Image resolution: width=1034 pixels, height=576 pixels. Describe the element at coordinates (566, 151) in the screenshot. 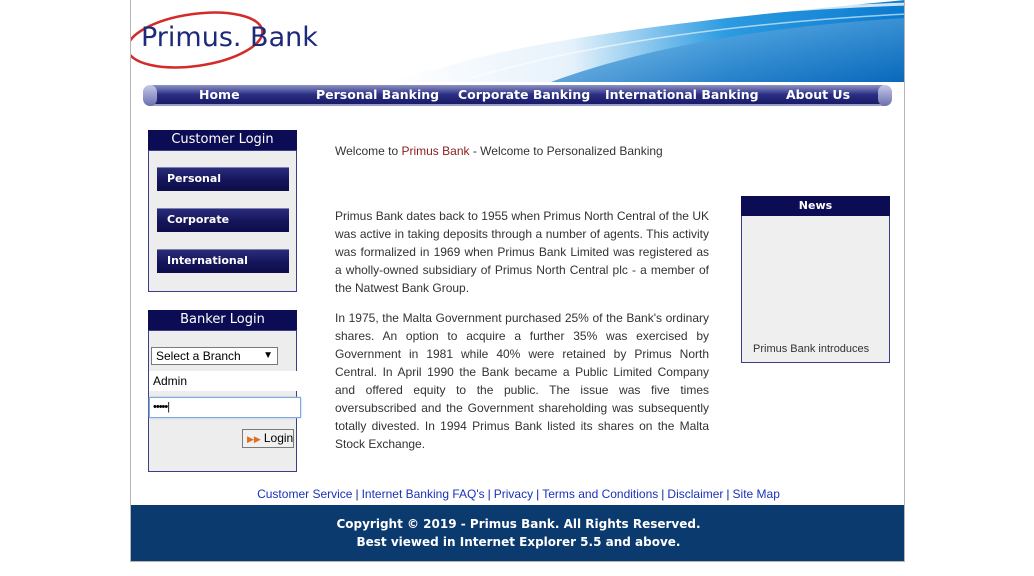

I see `welcome-suffix: - Welcome to Personalized Banking` at that location.